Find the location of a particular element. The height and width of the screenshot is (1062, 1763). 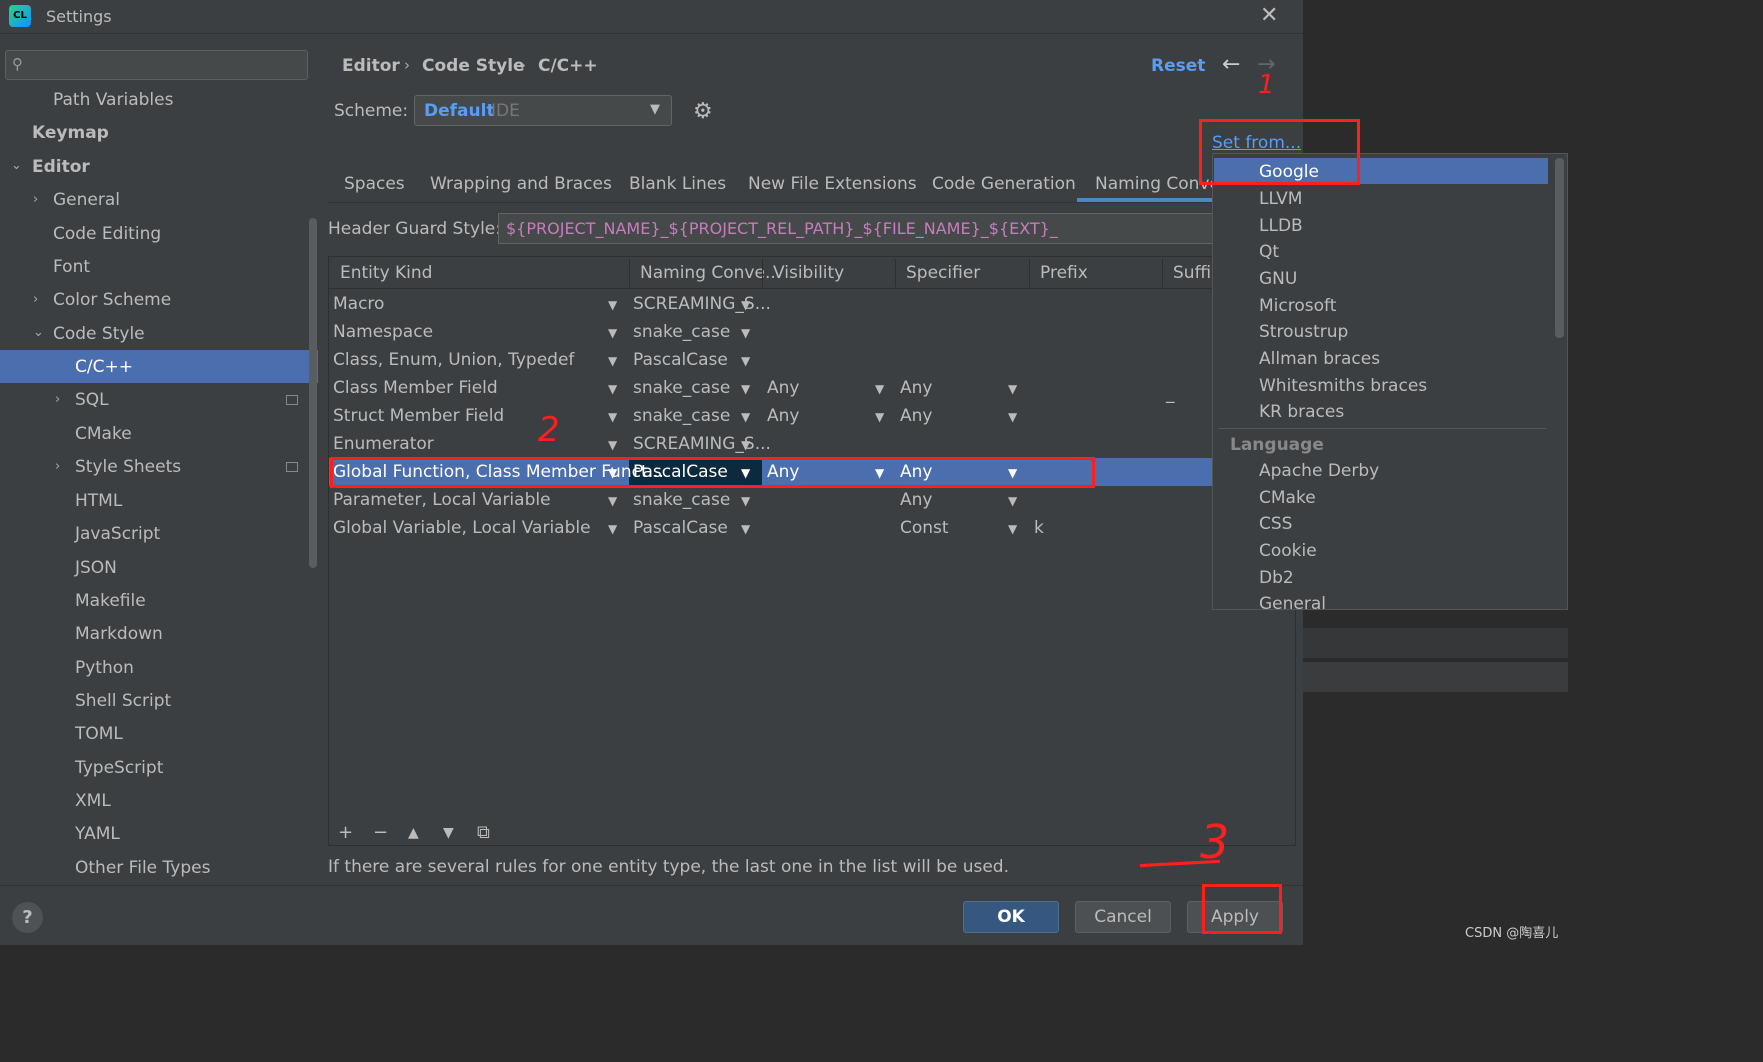

sidebar-item-javascript: JavaScript is located at coordinates (117, 534).